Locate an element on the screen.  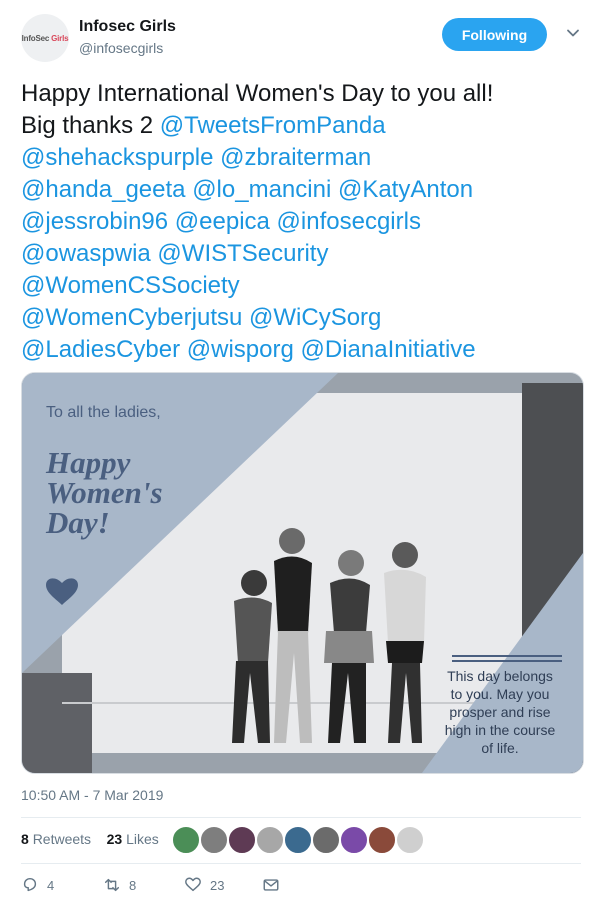
envelope-icon is located at coordinates (271, 885).